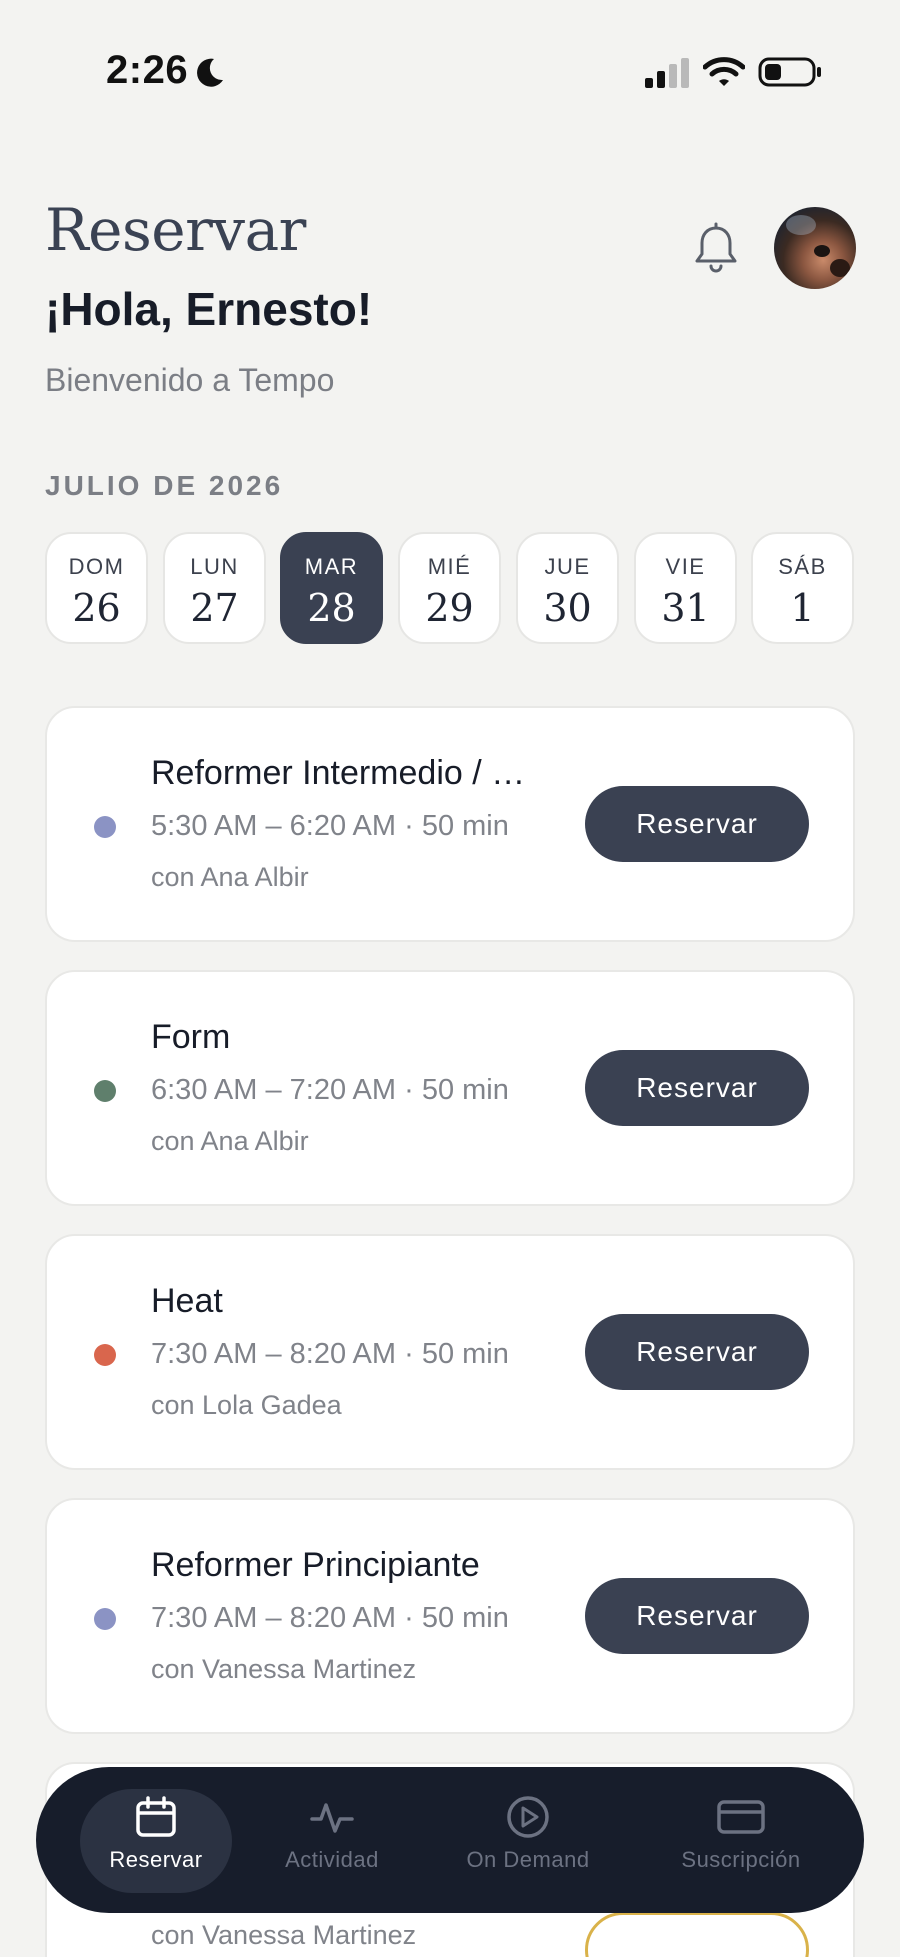 The width and height of the screenshot is (900, 1957). Describe the element at coordinates (802, 566) in the screenshot. I see `day-of-week: SÁB` at that location.